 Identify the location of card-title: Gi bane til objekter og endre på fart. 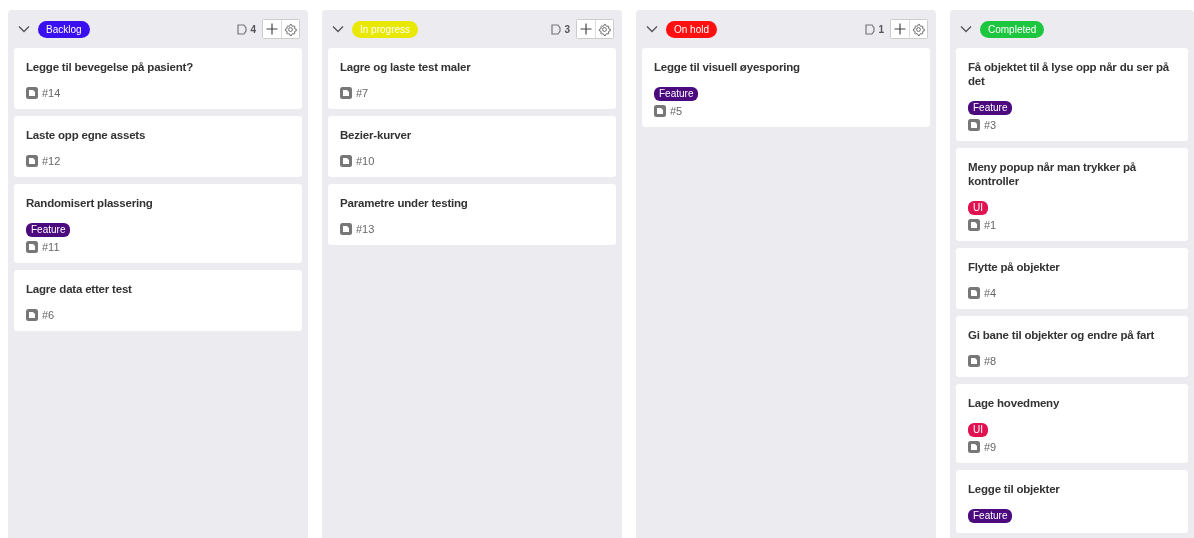
(1062, 335).